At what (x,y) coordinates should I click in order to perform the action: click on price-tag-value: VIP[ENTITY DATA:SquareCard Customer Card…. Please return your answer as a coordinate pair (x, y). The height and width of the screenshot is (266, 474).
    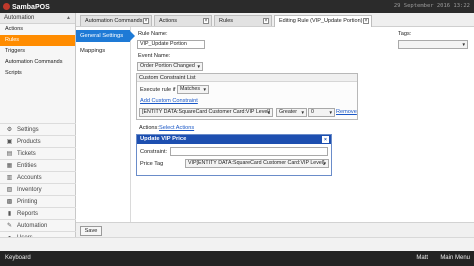
    Looking at the image, I should click on (256, 163).